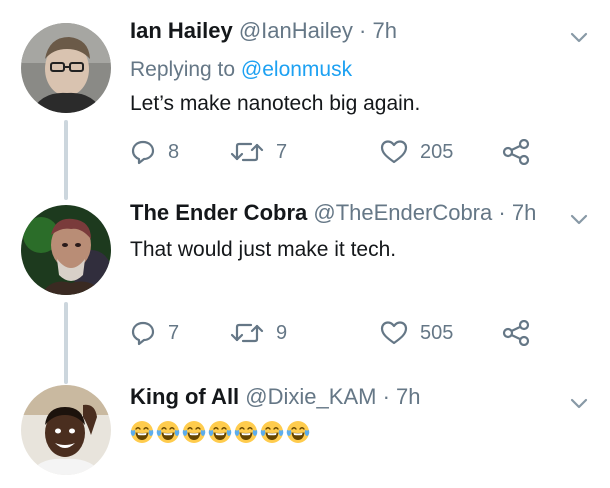  I want to click on tweet-header: Ian Hailey @IanHailey · 7h, so click(263, 31).